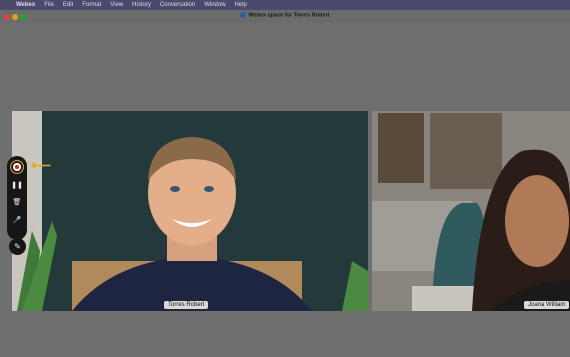 This screenshot has height=357, width=570. Describe the element at coordinates (186, 305) in the screenshot. I see `participant-name-tag: Torres Robert` at that location.